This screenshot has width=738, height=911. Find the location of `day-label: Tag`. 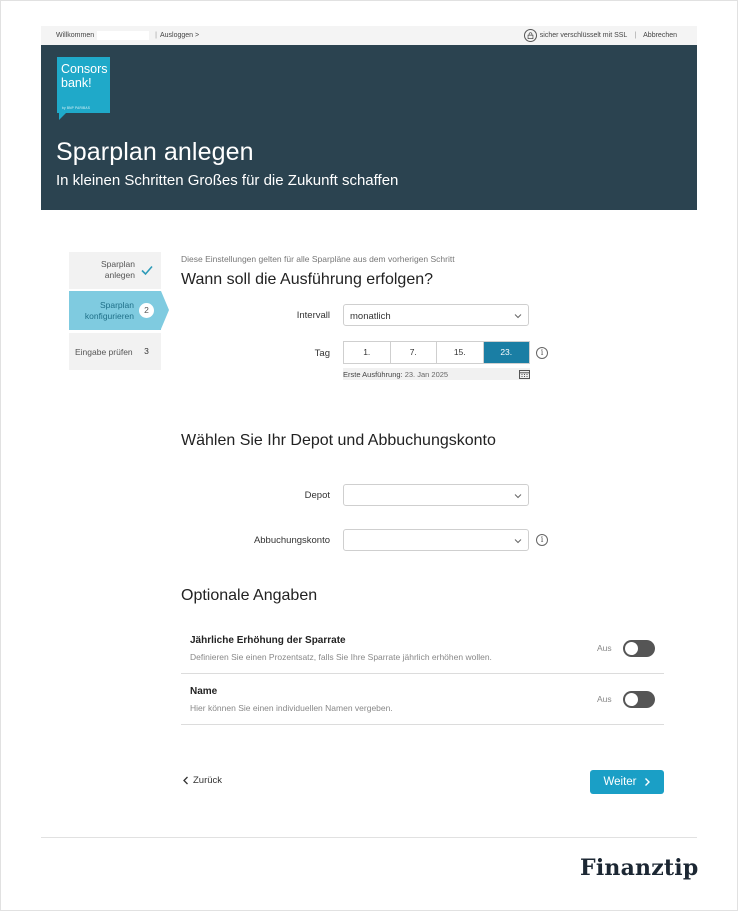

day-label: Tag is located at coordinates (322, 353).